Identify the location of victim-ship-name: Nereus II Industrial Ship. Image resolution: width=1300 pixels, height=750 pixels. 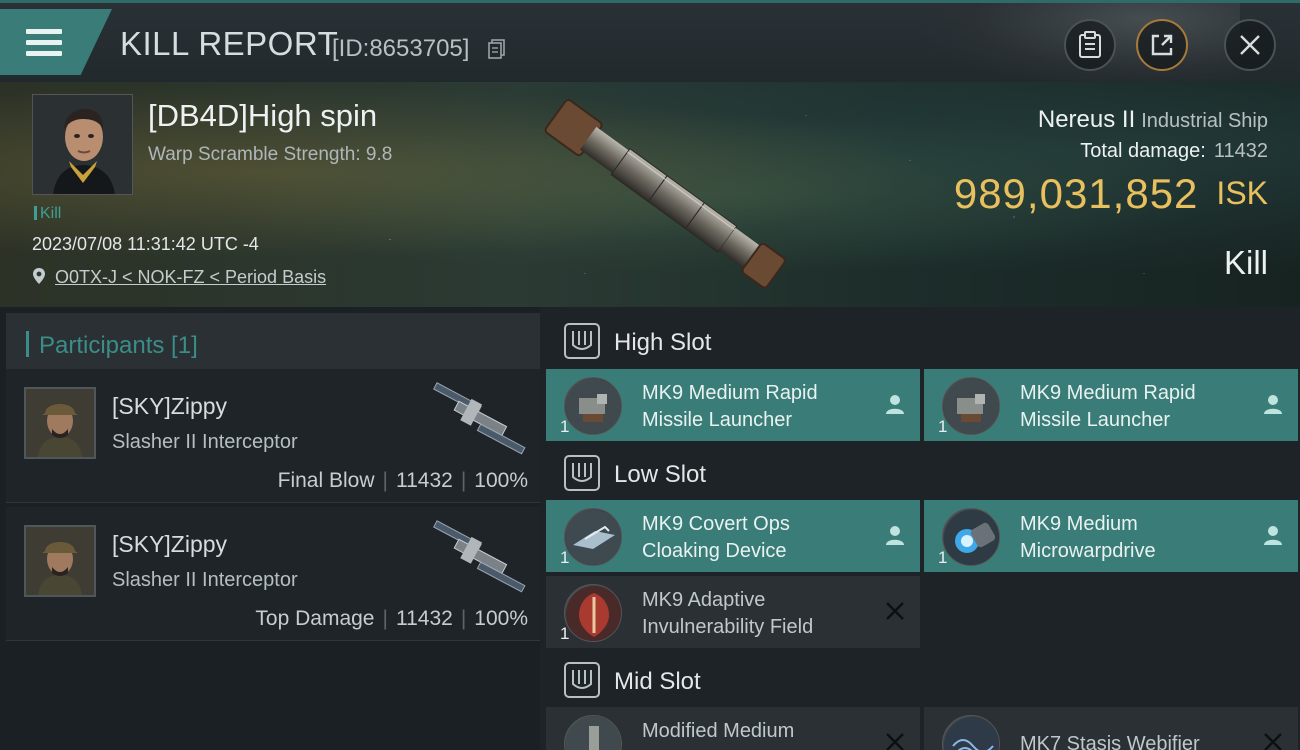
(1153, 120).